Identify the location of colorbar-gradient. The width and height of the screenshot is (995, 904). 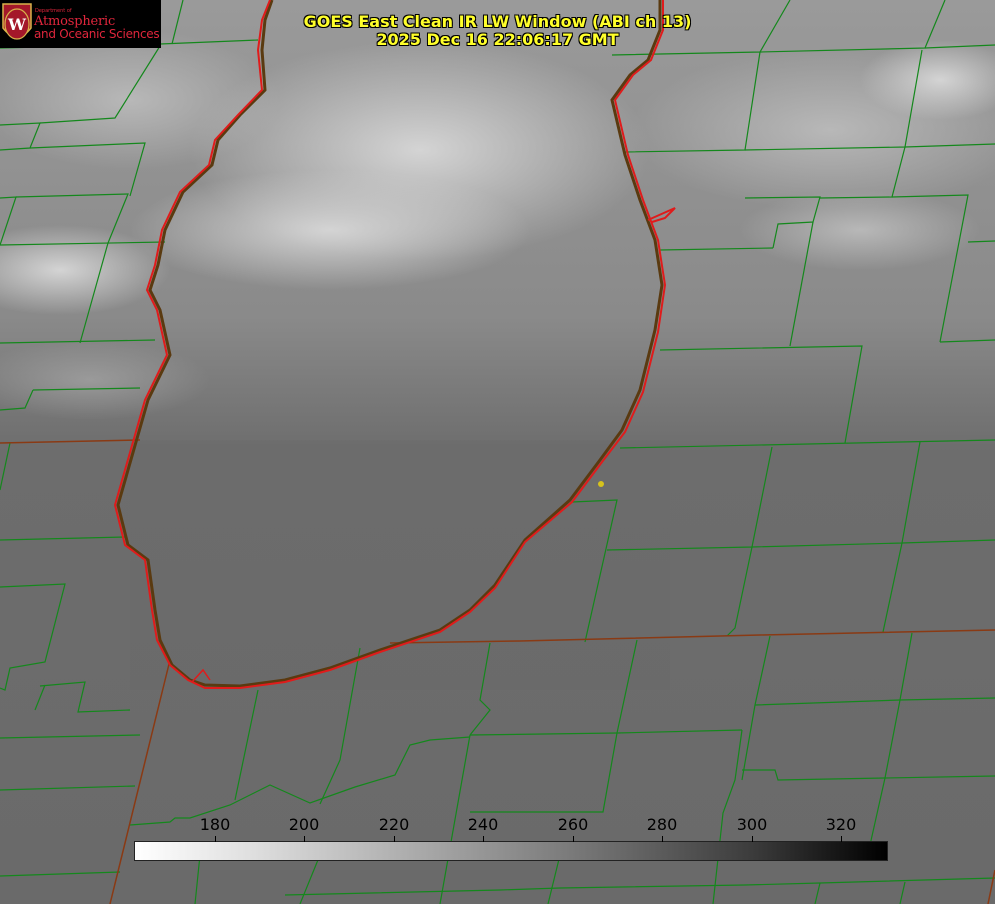
(511, 851).